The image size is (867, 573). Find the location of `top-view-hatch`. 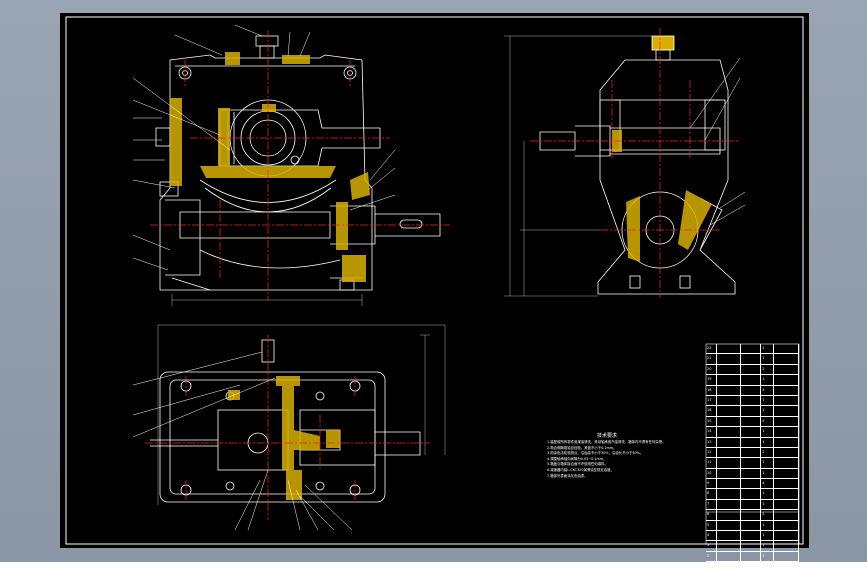

top-view-hatch is located at coordinates (284, 438).